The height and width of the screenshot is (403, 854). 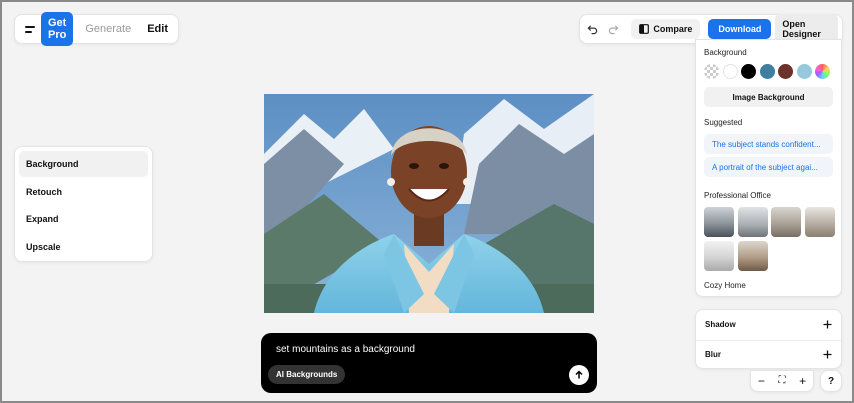 I want to click on blur-label: Blur, so click(x=713, y=355).